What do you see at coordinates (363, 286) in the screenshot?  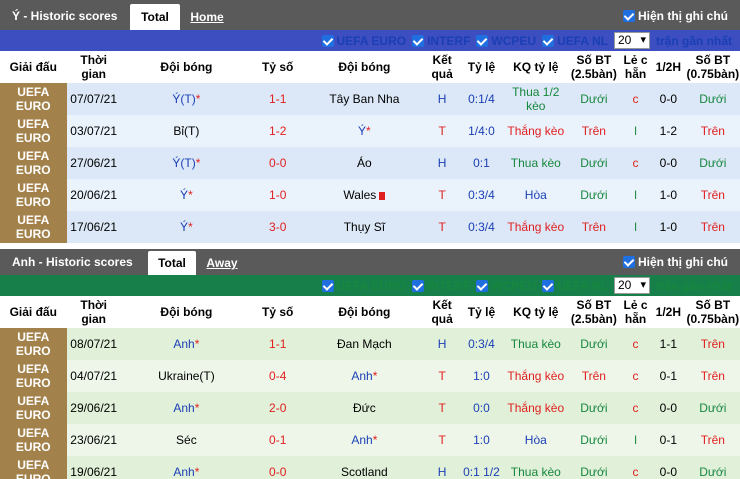 I see `england-filter-uefa-euro: UEFA EURO` at bounding box center [363, 286].